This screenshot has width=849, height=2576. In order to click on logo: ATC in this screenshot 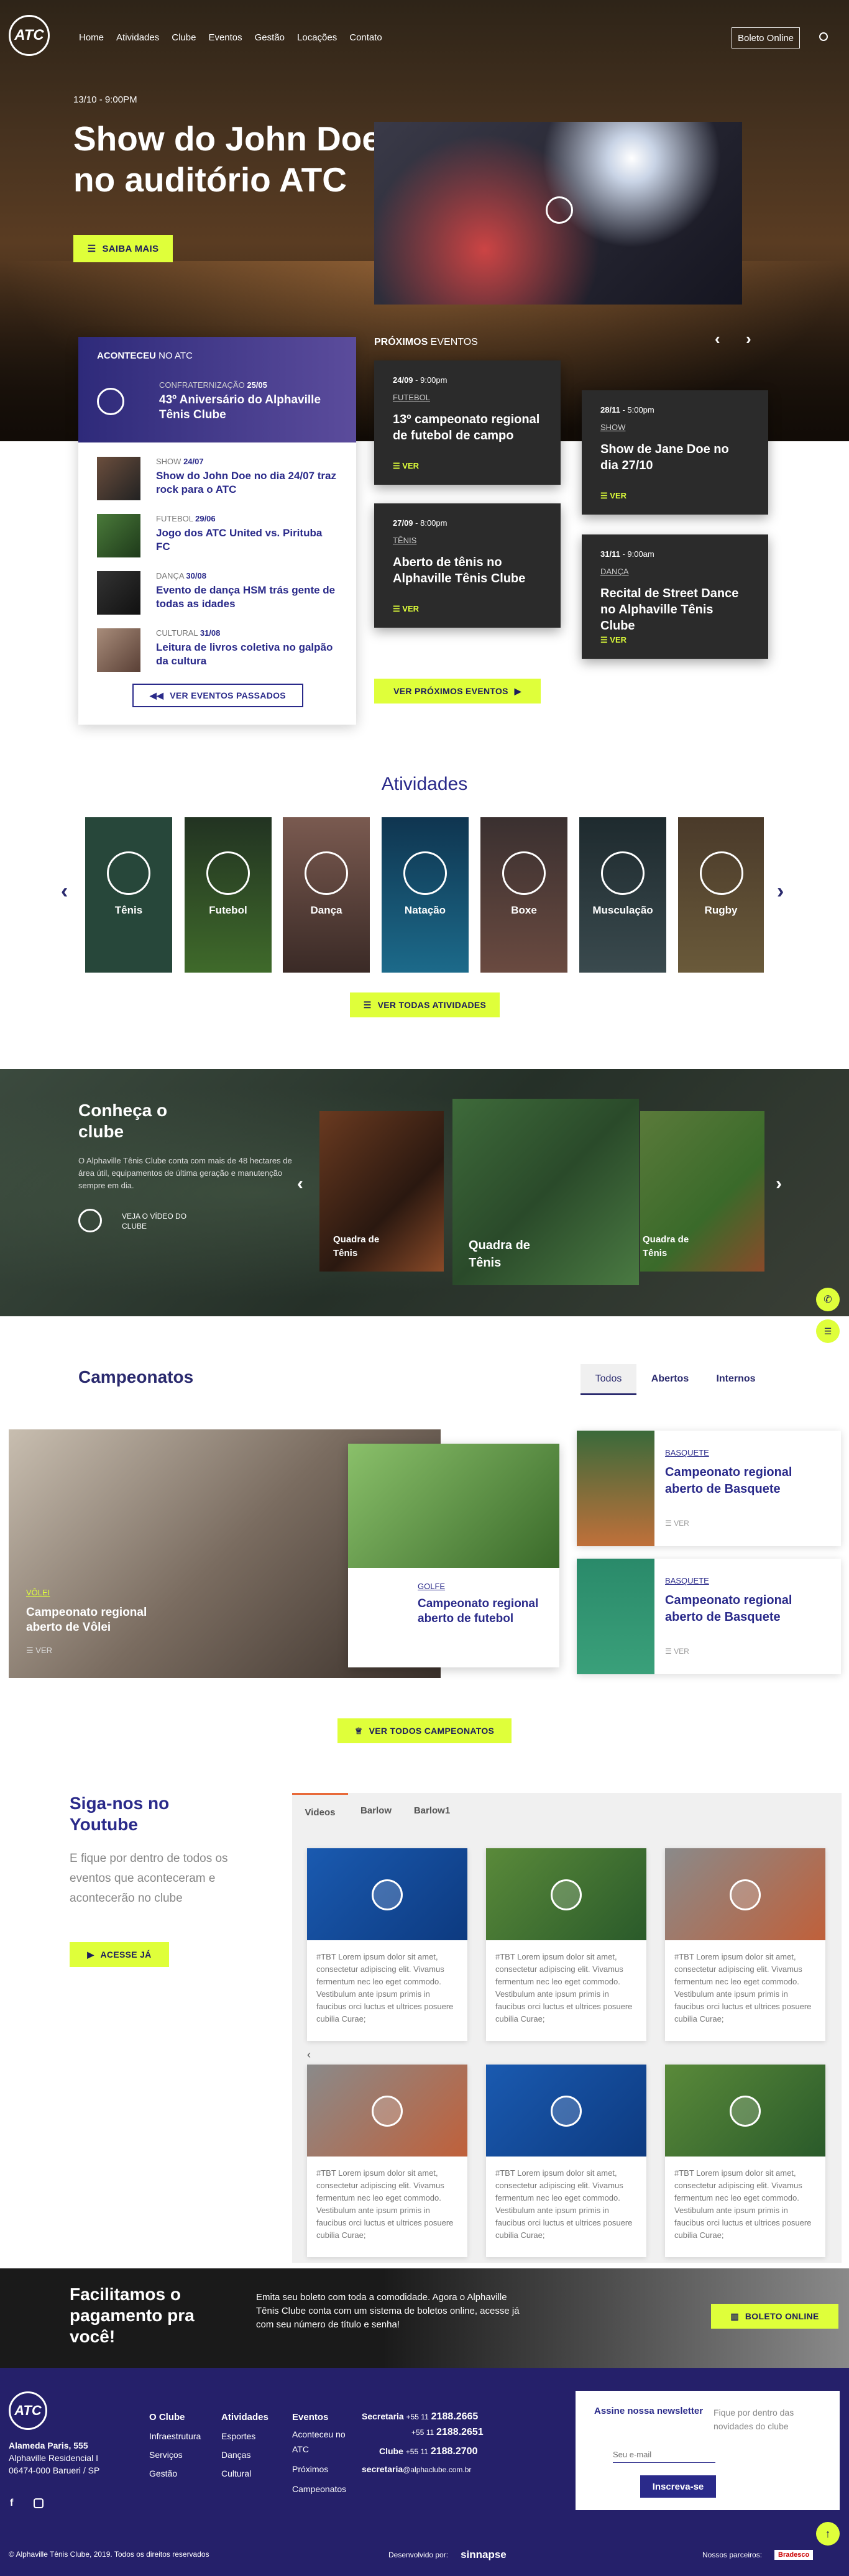, I will do `click(29, 35)`.